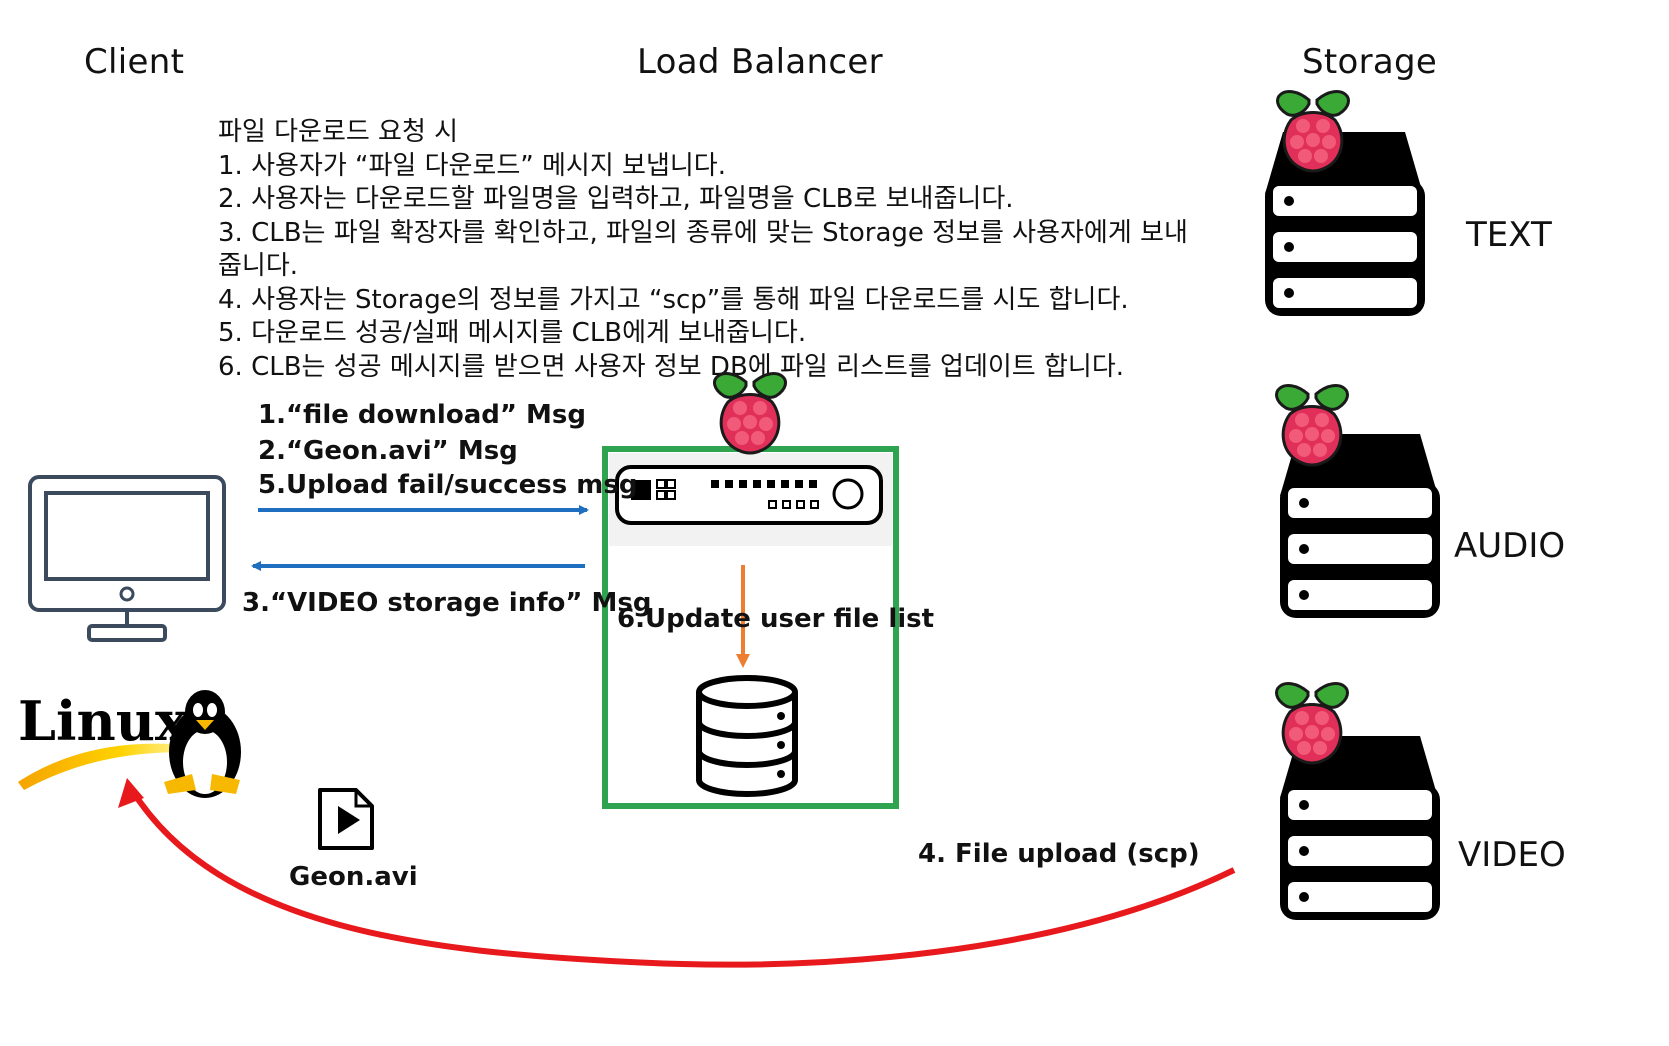 Image resolution: width=1669 pixels, height=1046 pixels. What do you see at coordinates (448, 485) in the screenshot?
I see `message-upload-result: 5.Upload fail/success msg` at bounding box center [448, 485].